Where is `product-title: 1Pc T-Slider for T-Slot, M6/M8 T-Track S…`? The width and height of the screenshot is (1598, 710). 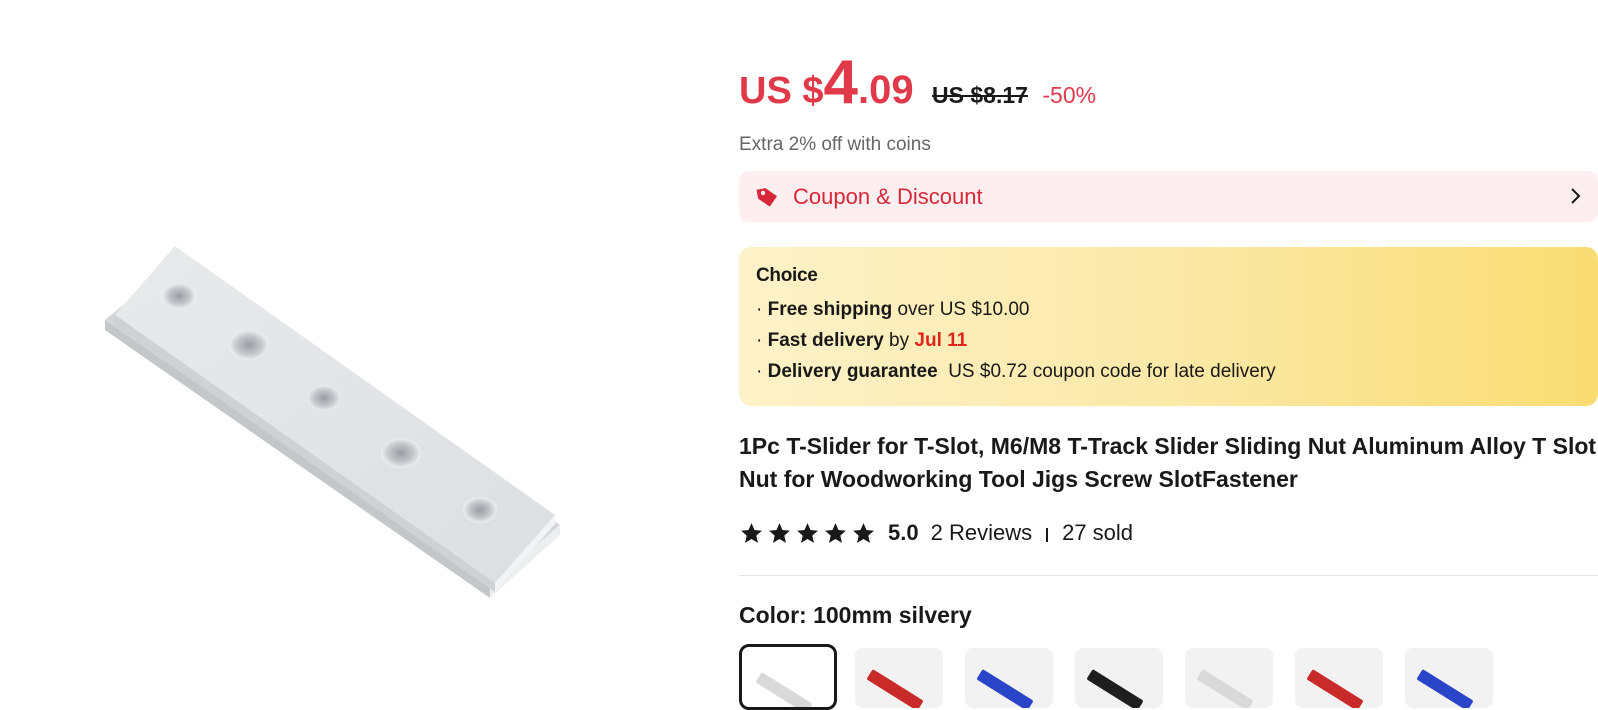
product-title: 1Pc T-Slider for T-Slot, M6/M8 T-Track S… is located at coordinates (1168, 462).